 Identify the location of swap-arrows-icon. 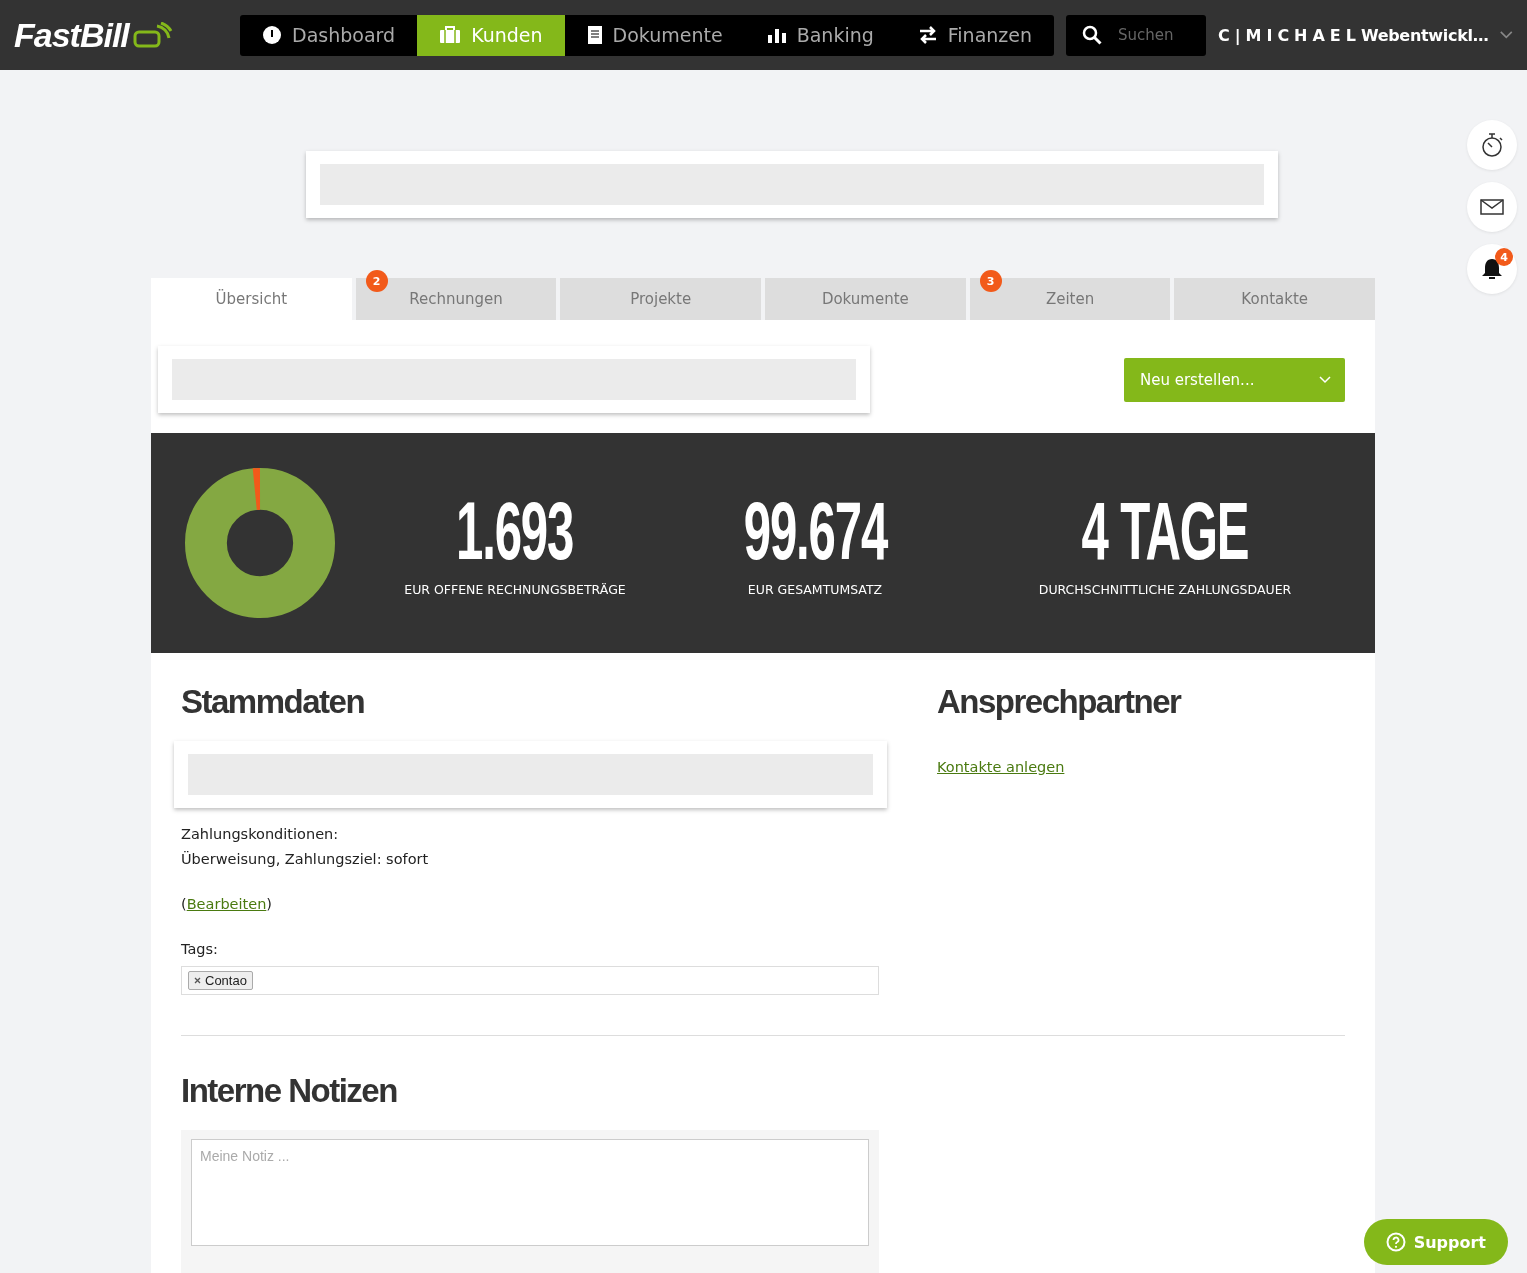
(927, 35).